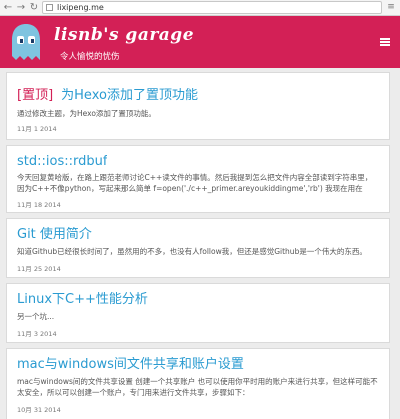  Describe the element at coordinates (90, 57) in the screenshot. I see `site-subtitle: 令人愉悦的忧伤` at that location.